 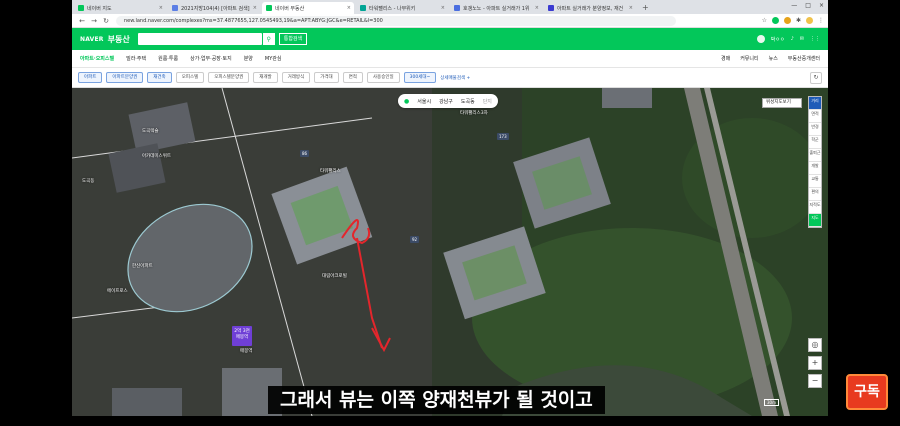 What do you see at coordinates (815, 142) in the screenshot?
I see `tool-school: 학군` at bounding box center [815, 142].